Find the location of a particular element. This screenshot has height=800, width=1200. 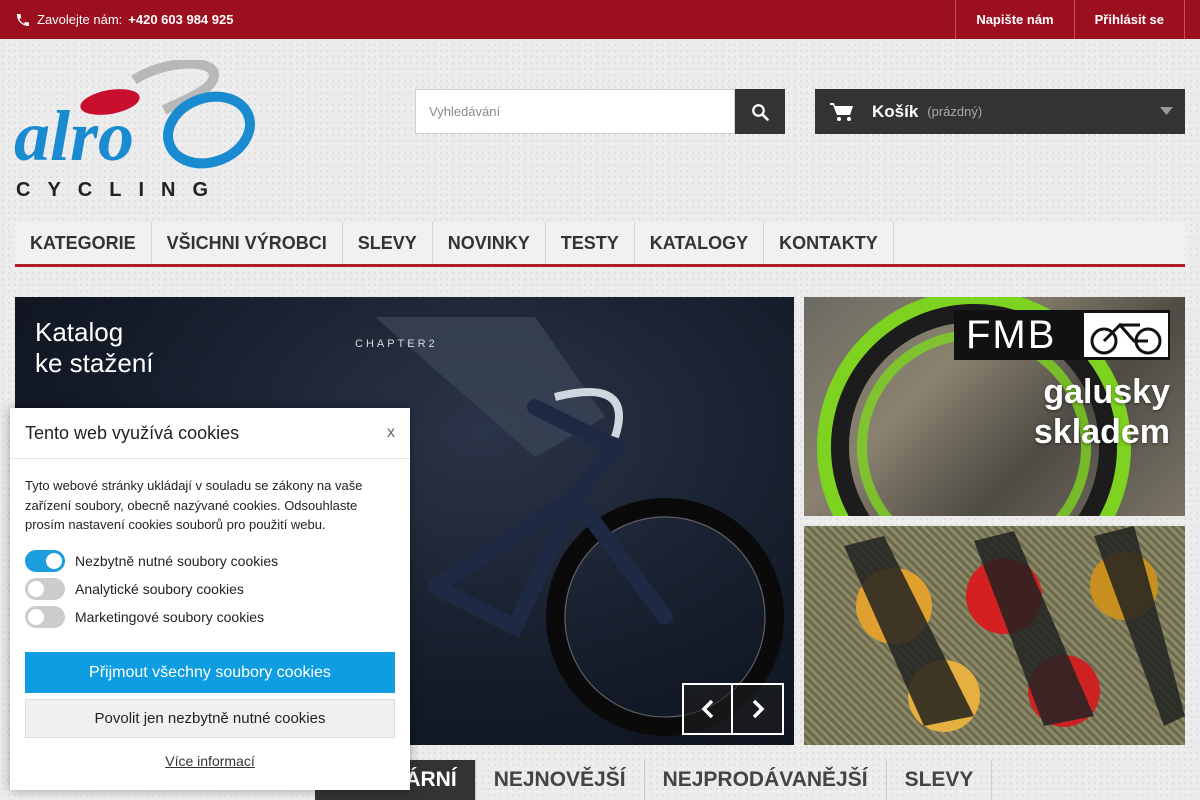

slider-prev-button is located at coordinates (708, 709).